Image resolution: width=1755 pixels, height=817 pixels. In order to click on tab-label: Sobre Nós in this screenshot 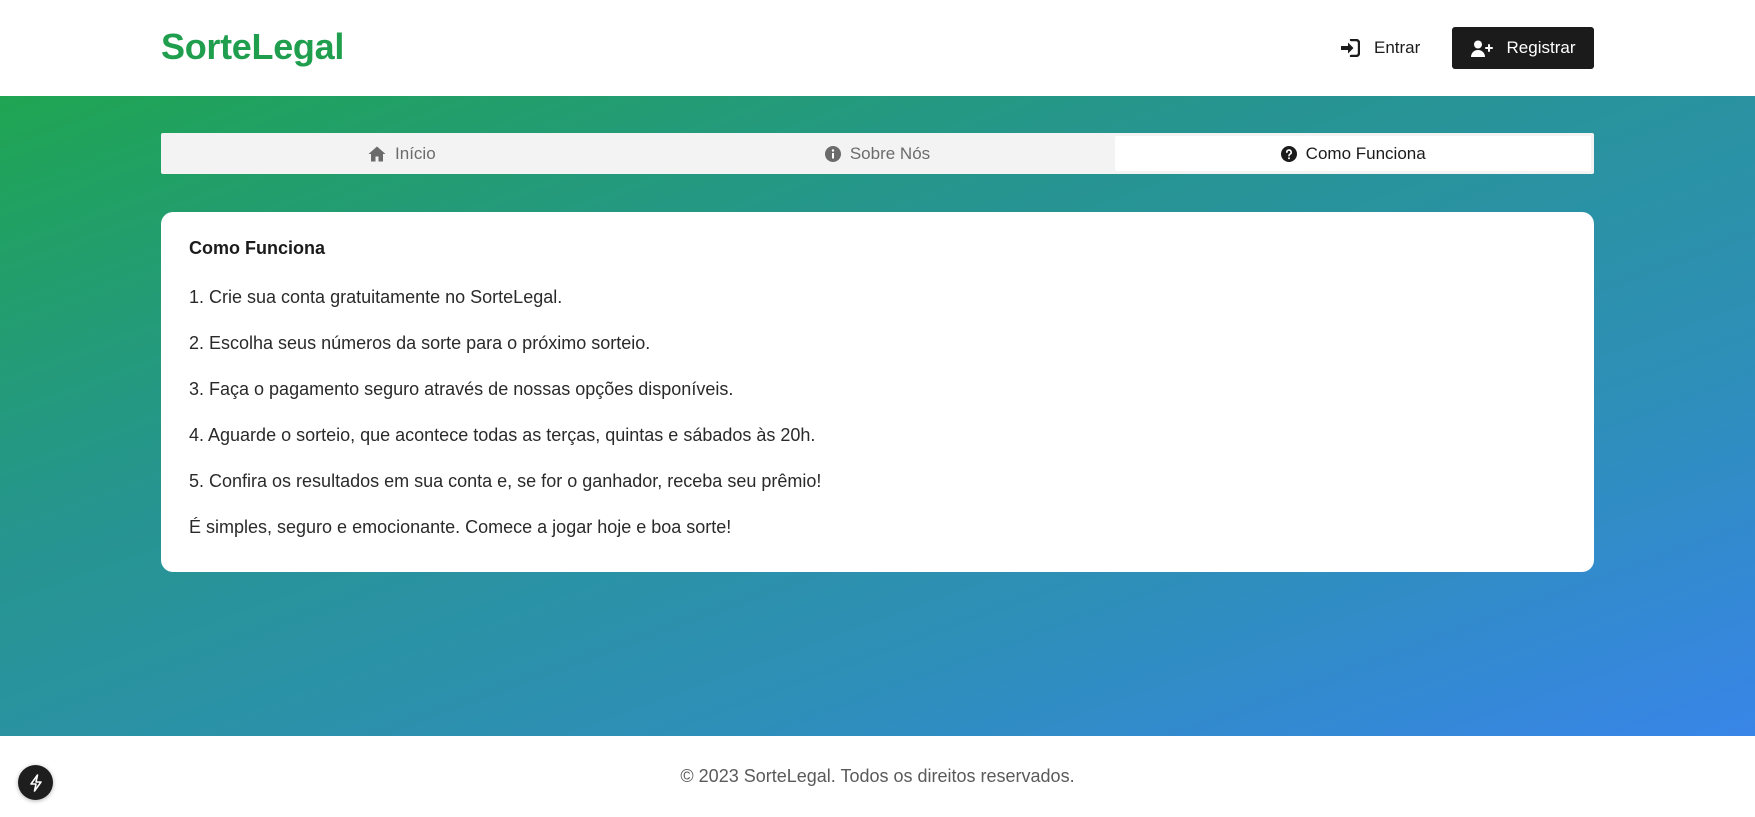, I will do `click(890, 153)`.